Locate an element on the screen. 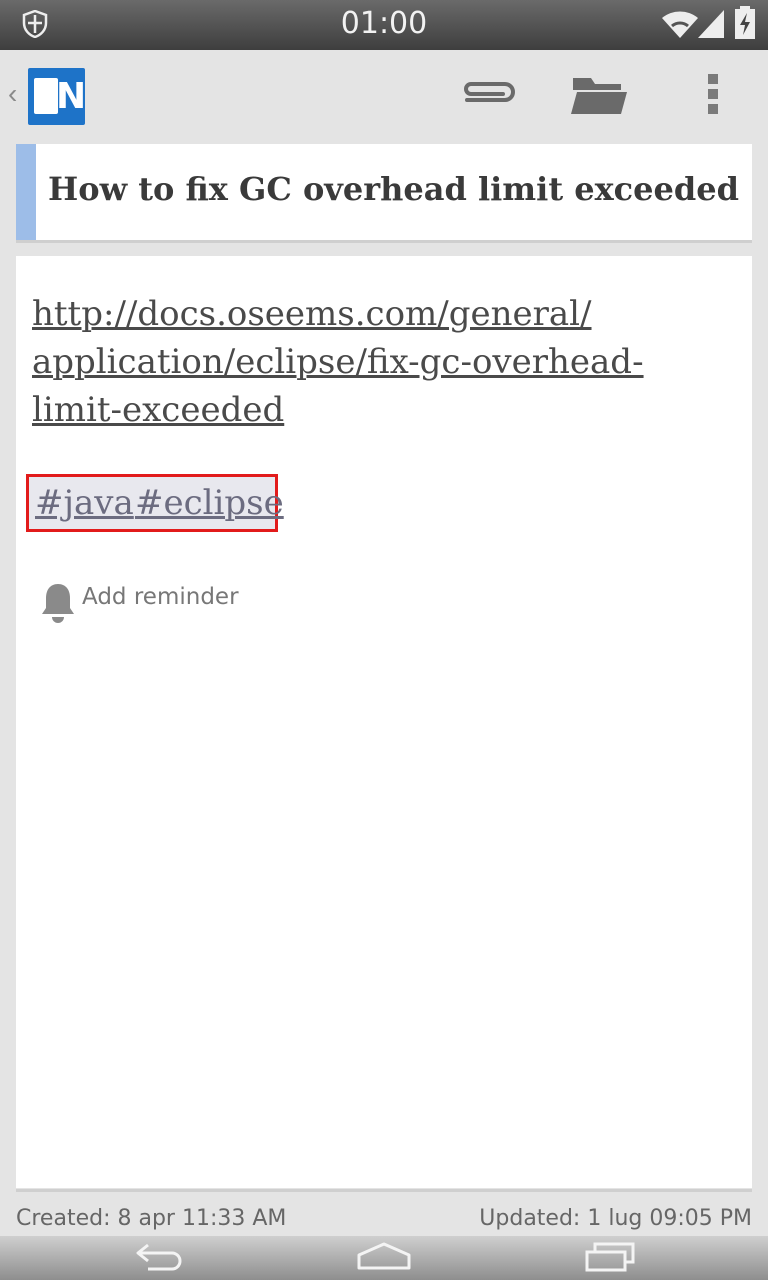 The width and height of the screenshot is (768, 1280). recents-button is located at coordinates (610, 1258).